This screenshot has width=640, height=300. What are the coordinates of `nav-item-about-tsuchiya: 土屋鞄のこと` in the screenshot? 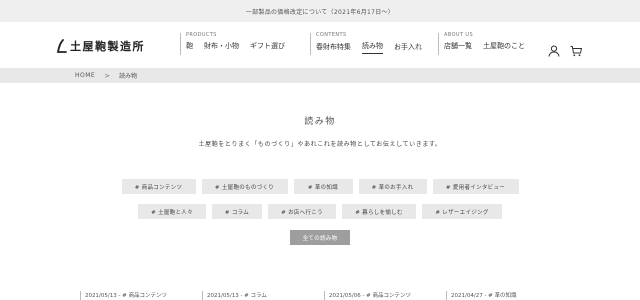 It's located at (504, 47).